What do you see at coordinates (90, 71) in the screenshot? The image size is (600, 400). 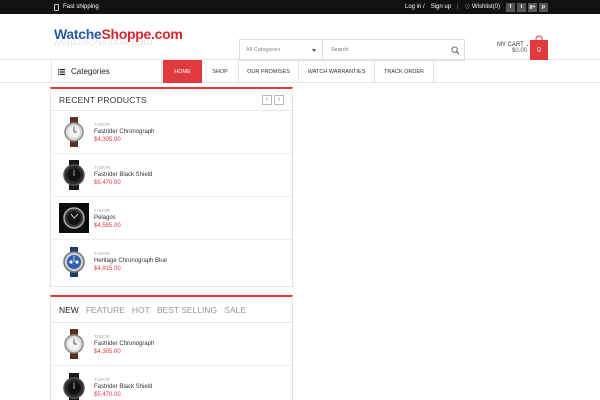 I see `categories-label: Categories` at bounding box center [90, 71].